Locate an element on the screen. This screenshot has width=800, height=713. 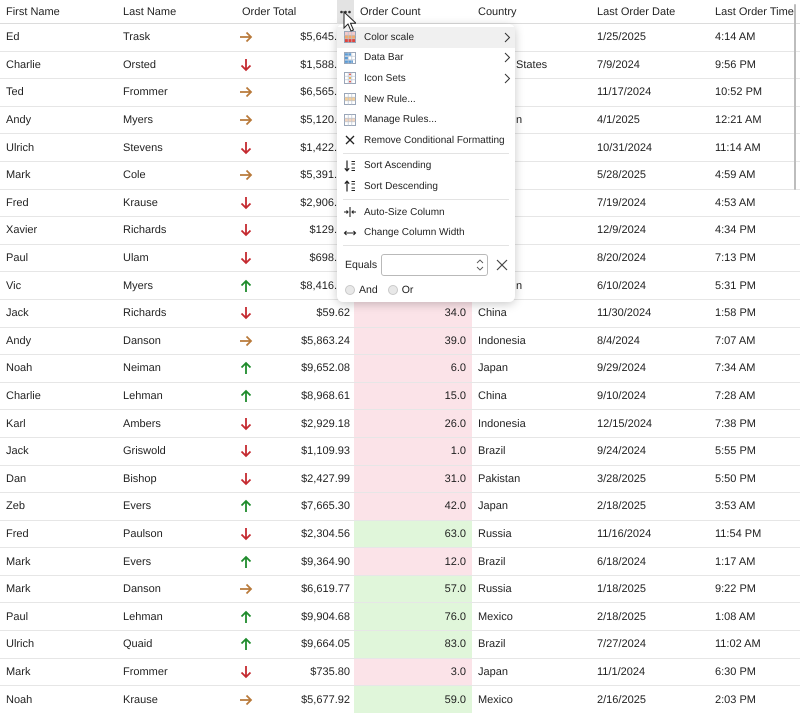
table-cell-text: Jack is located at coordinates (17, 452).